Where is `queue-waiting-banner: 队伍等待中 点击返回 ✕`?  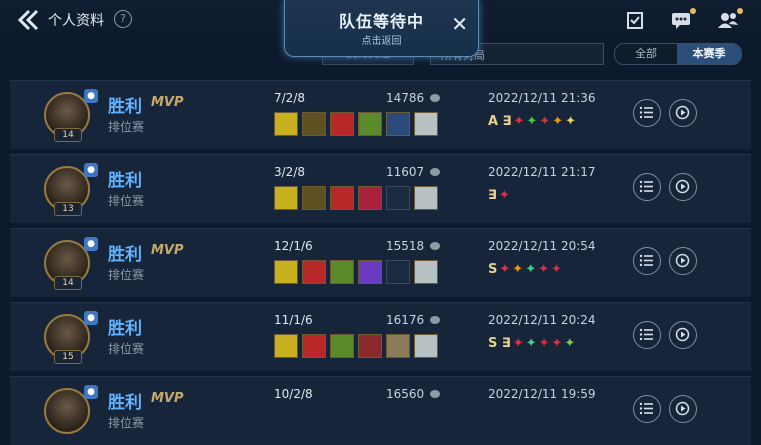 queue-waiting-banner: 队伍等待中 点击返回 ✕ is located at coordinates (381, 28).